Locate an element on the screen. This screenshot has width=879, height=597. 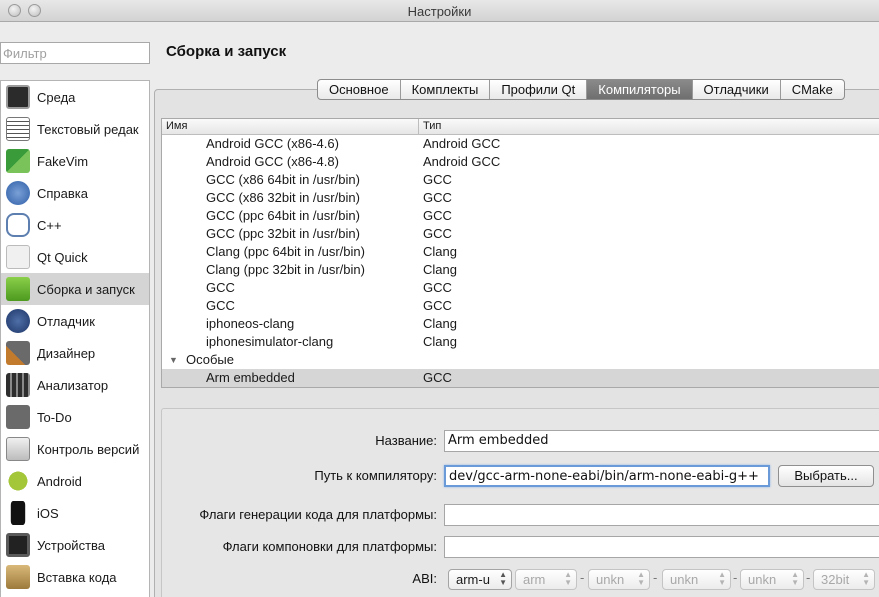
sidebar-item-ios: iOS is located at coordinates (75, 513).